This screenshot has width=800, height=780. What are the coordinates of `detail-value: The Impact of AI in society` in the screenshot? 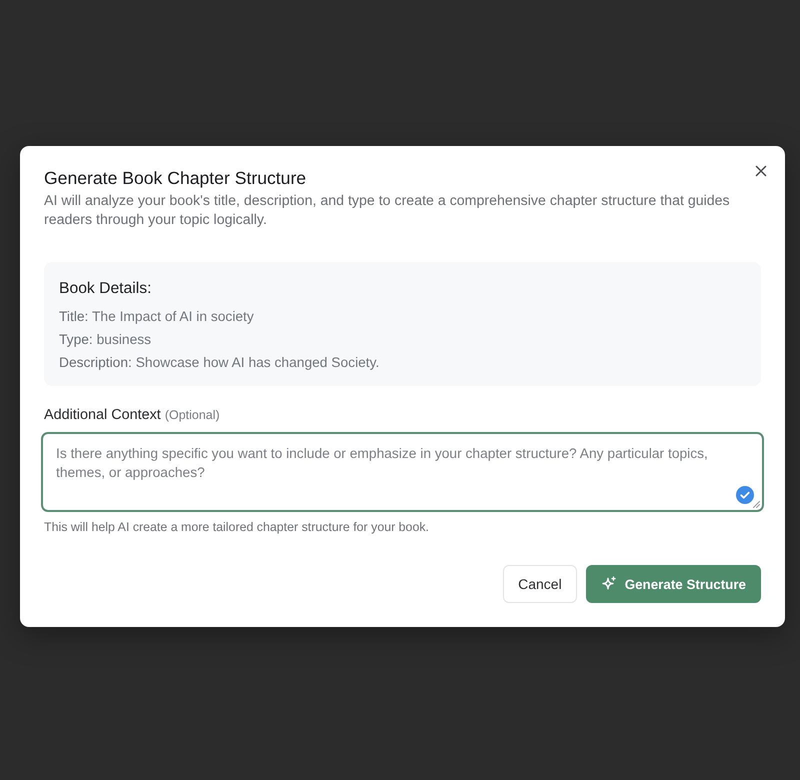 It's located at (173, 316).